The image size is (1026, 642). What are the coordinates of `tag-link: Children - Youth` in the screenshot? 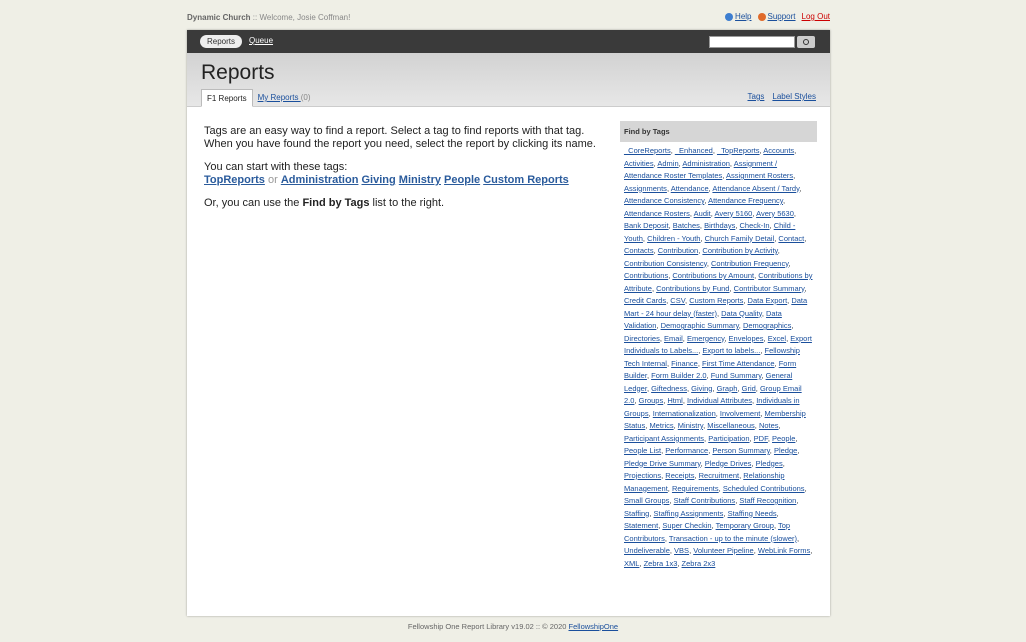 It's located at (673, 238).